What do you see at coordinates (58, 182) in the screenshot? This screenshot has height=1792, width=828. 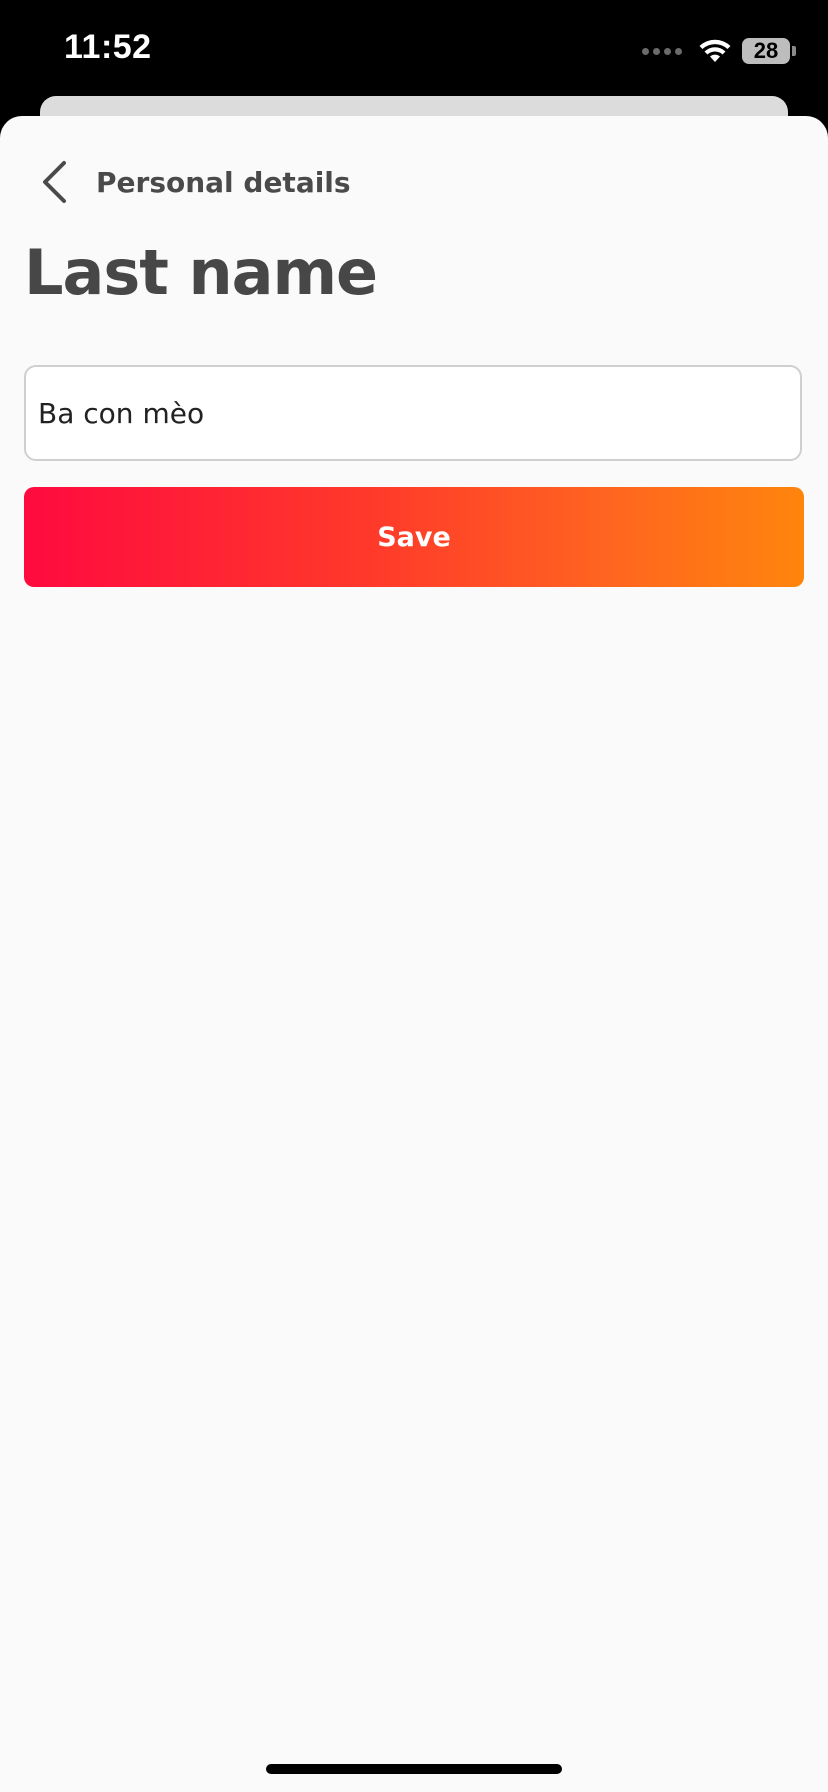 I see `chevron-left-icon` at bounding box center [58, 182].